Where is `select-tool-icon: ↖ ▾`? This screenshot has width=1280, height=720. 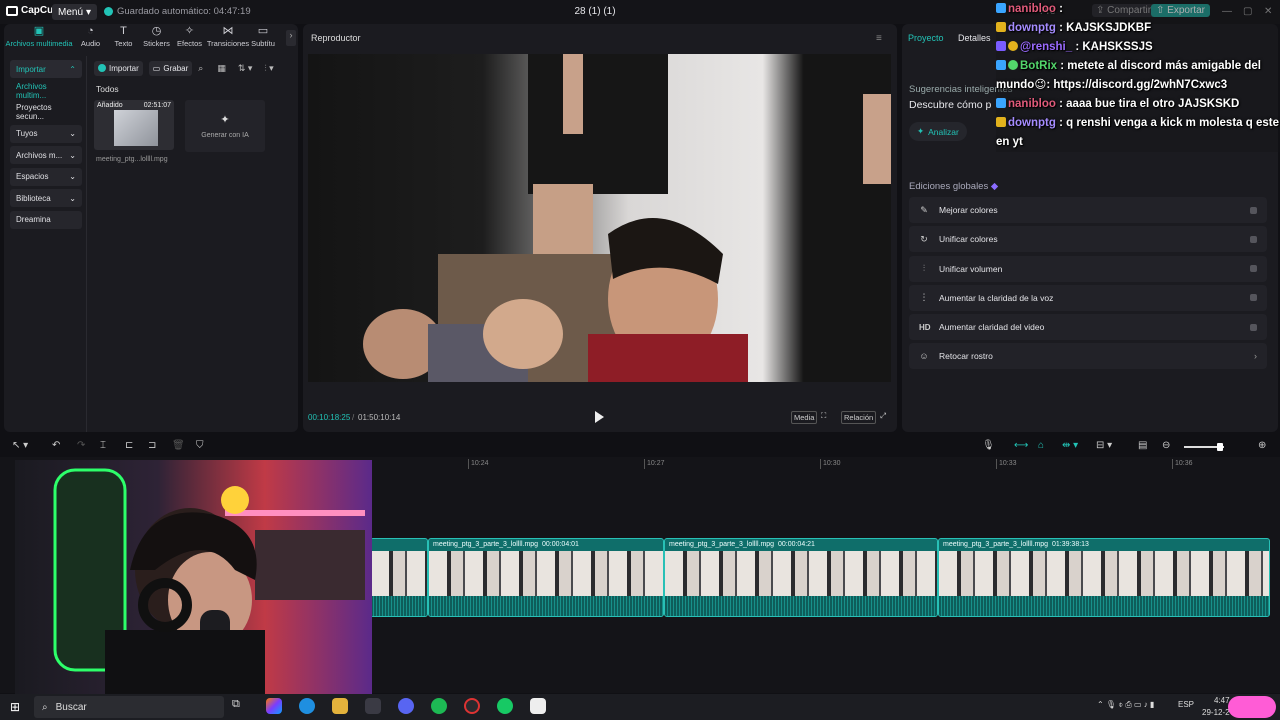 select-tool-icon: ↖ ▾ is located at coordinates (20, 445).